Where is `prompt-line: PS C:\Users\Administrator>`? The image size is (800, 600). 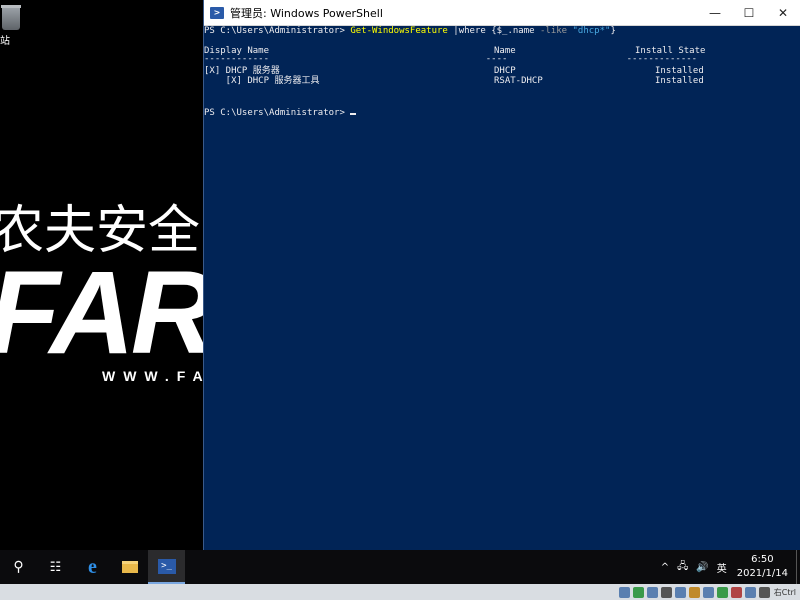
prompt-line: PS C:\Users\Administrator> is located at coordinates (280, 113).